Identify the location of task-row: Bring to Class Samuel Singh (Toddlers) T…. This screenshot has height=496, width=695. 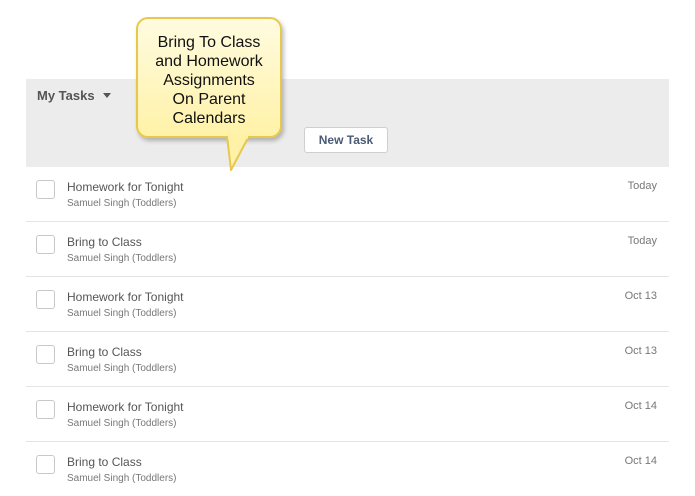
(347, 249).